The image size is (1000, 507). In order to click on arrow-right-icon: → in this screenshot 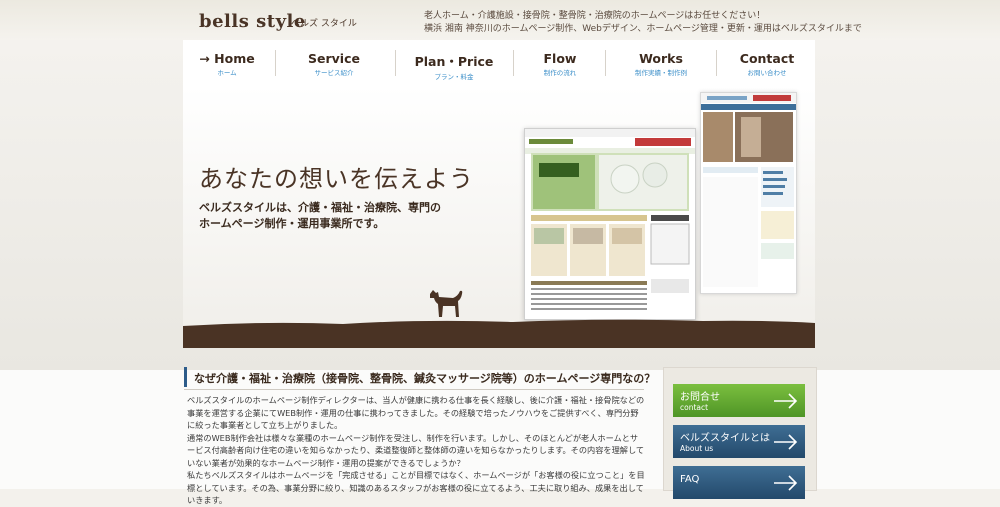, I will do `click(204, 58)`.